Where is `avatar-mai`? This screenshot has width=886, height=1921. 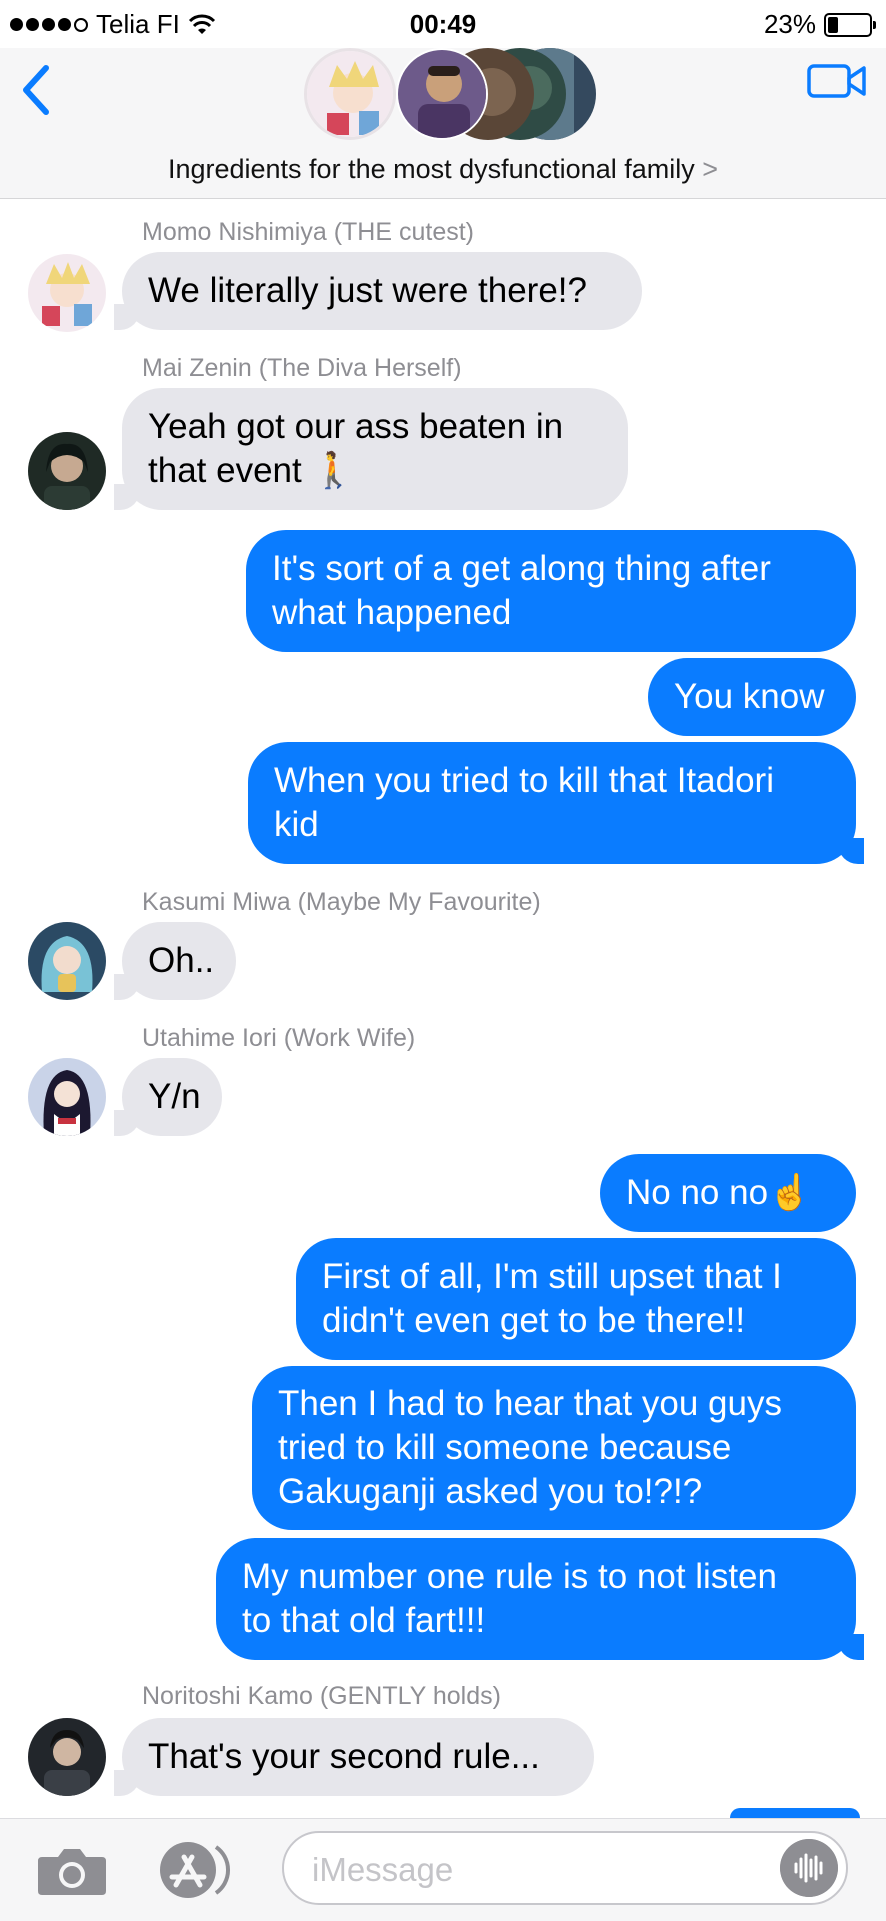
avatar-mai is located at coordinates (67, 471).